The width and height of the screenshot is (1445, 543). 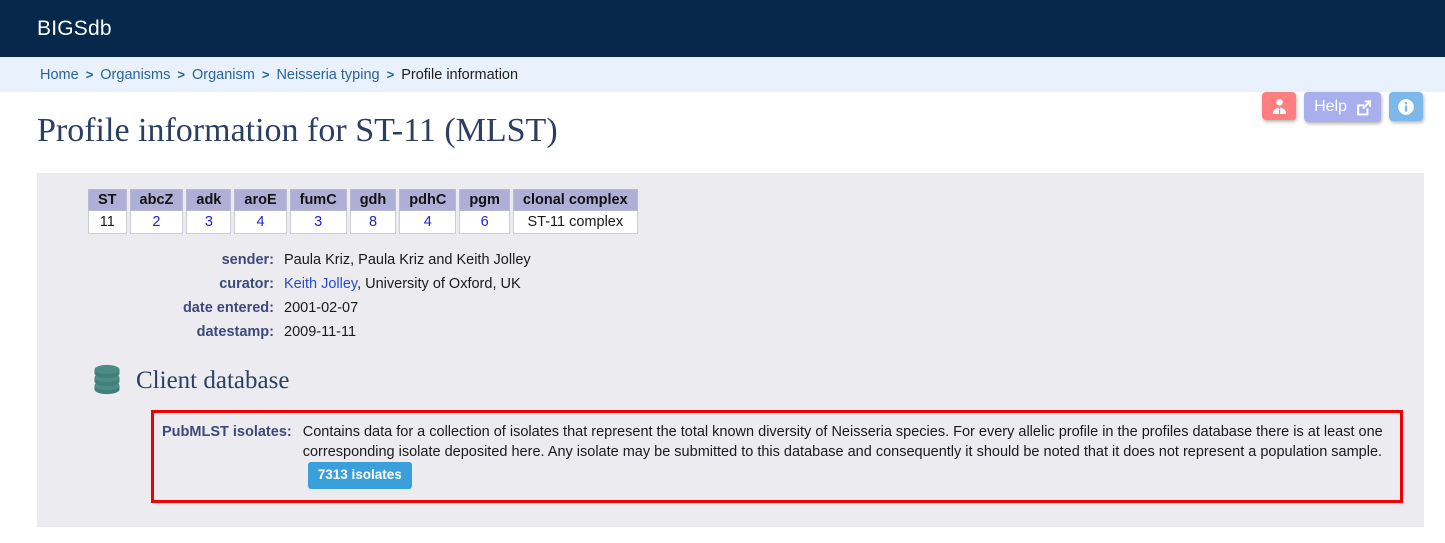 What do you see at coordinates (135, 75) in the screenshot?
I see `breadcrumb-item-organisms: Organisms` at bounding box center [135, 75].